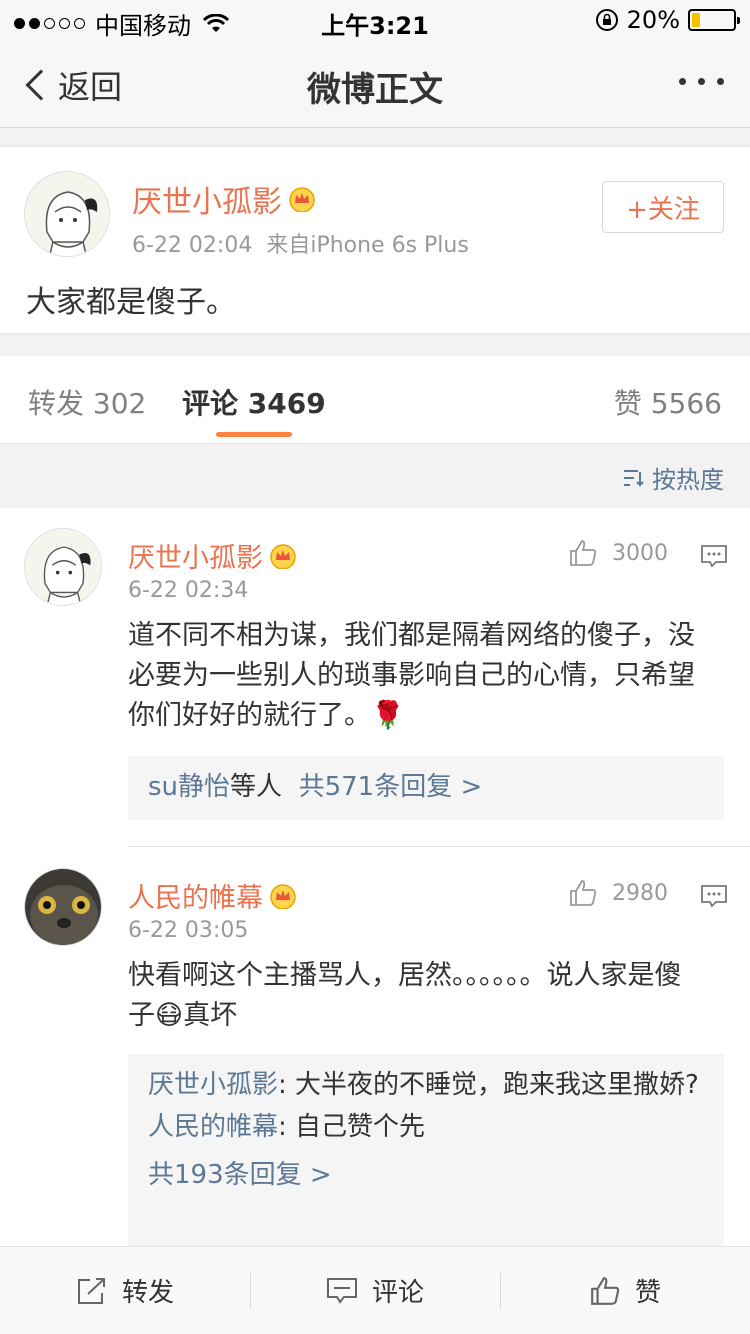 The image size is (750, 1334). I want to click on status-bar: 中国移动 上午3:21 20%, so click(375, 20).